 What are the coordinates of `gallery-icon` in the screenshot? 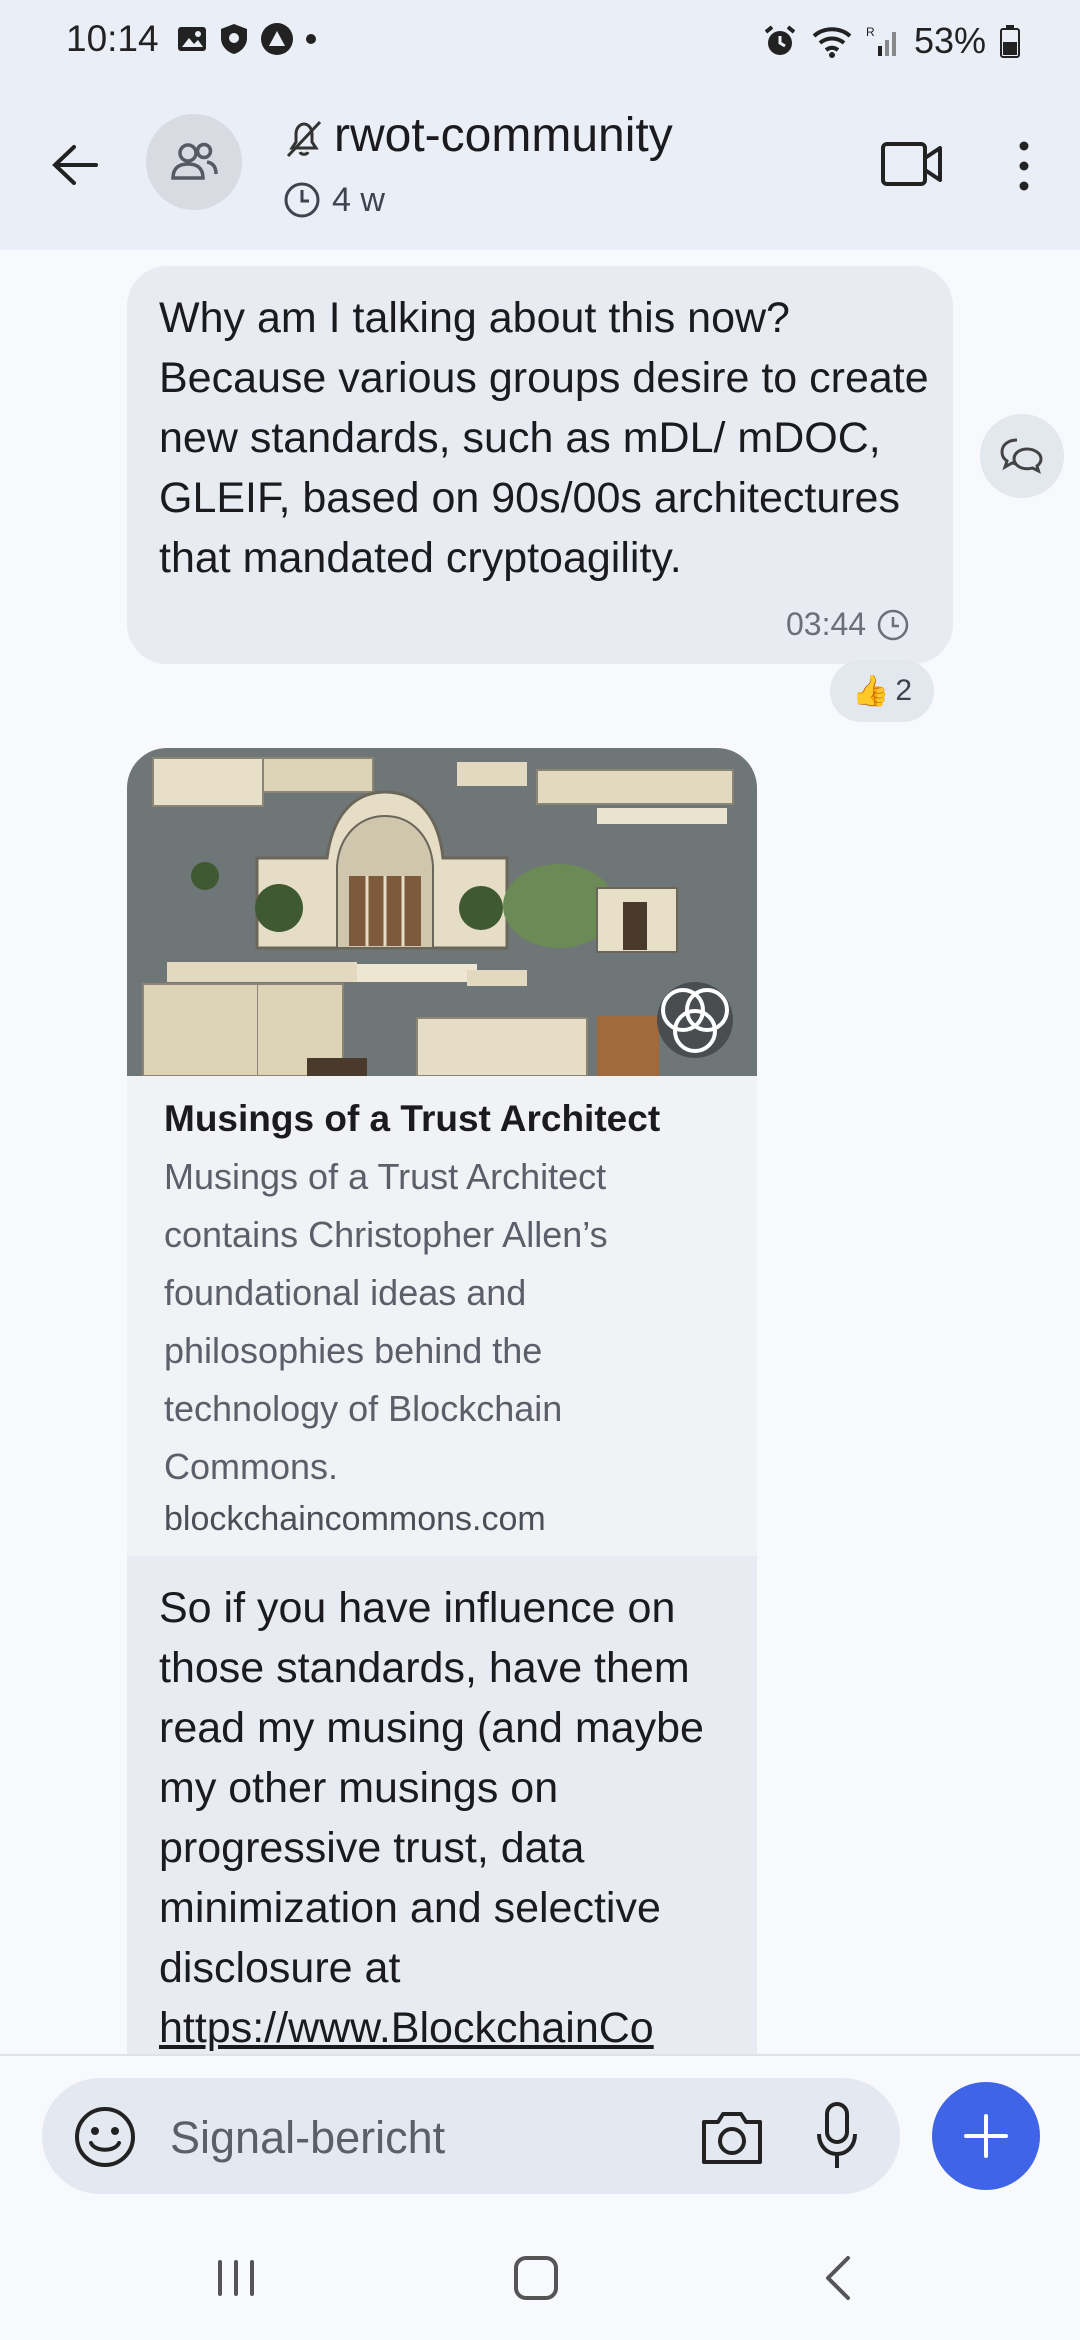 It's located at (192, 39).